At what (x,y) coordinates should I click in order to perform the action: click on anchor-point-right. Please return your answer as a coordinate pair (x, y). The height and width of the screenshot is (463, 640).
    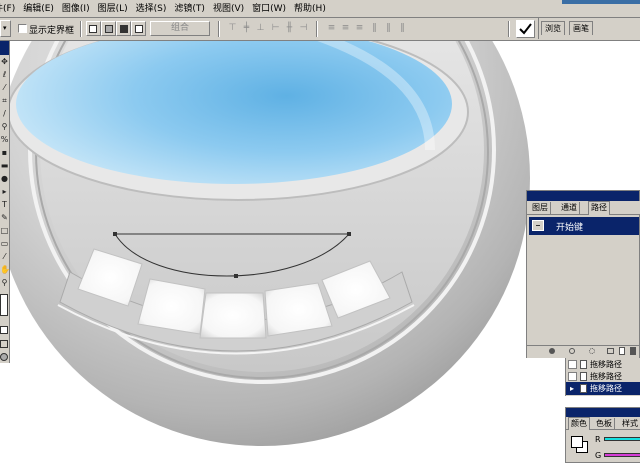
    Looking at the image, I should click on (349, 234).